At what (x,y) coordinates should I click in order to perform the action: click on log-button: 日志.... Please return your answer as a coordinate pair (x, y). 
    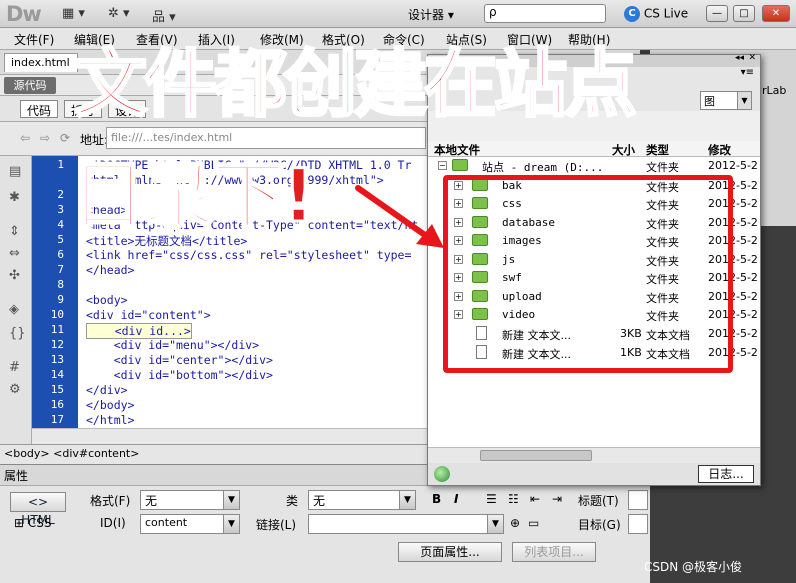
    Looking at the image, I should click on (726, 474).